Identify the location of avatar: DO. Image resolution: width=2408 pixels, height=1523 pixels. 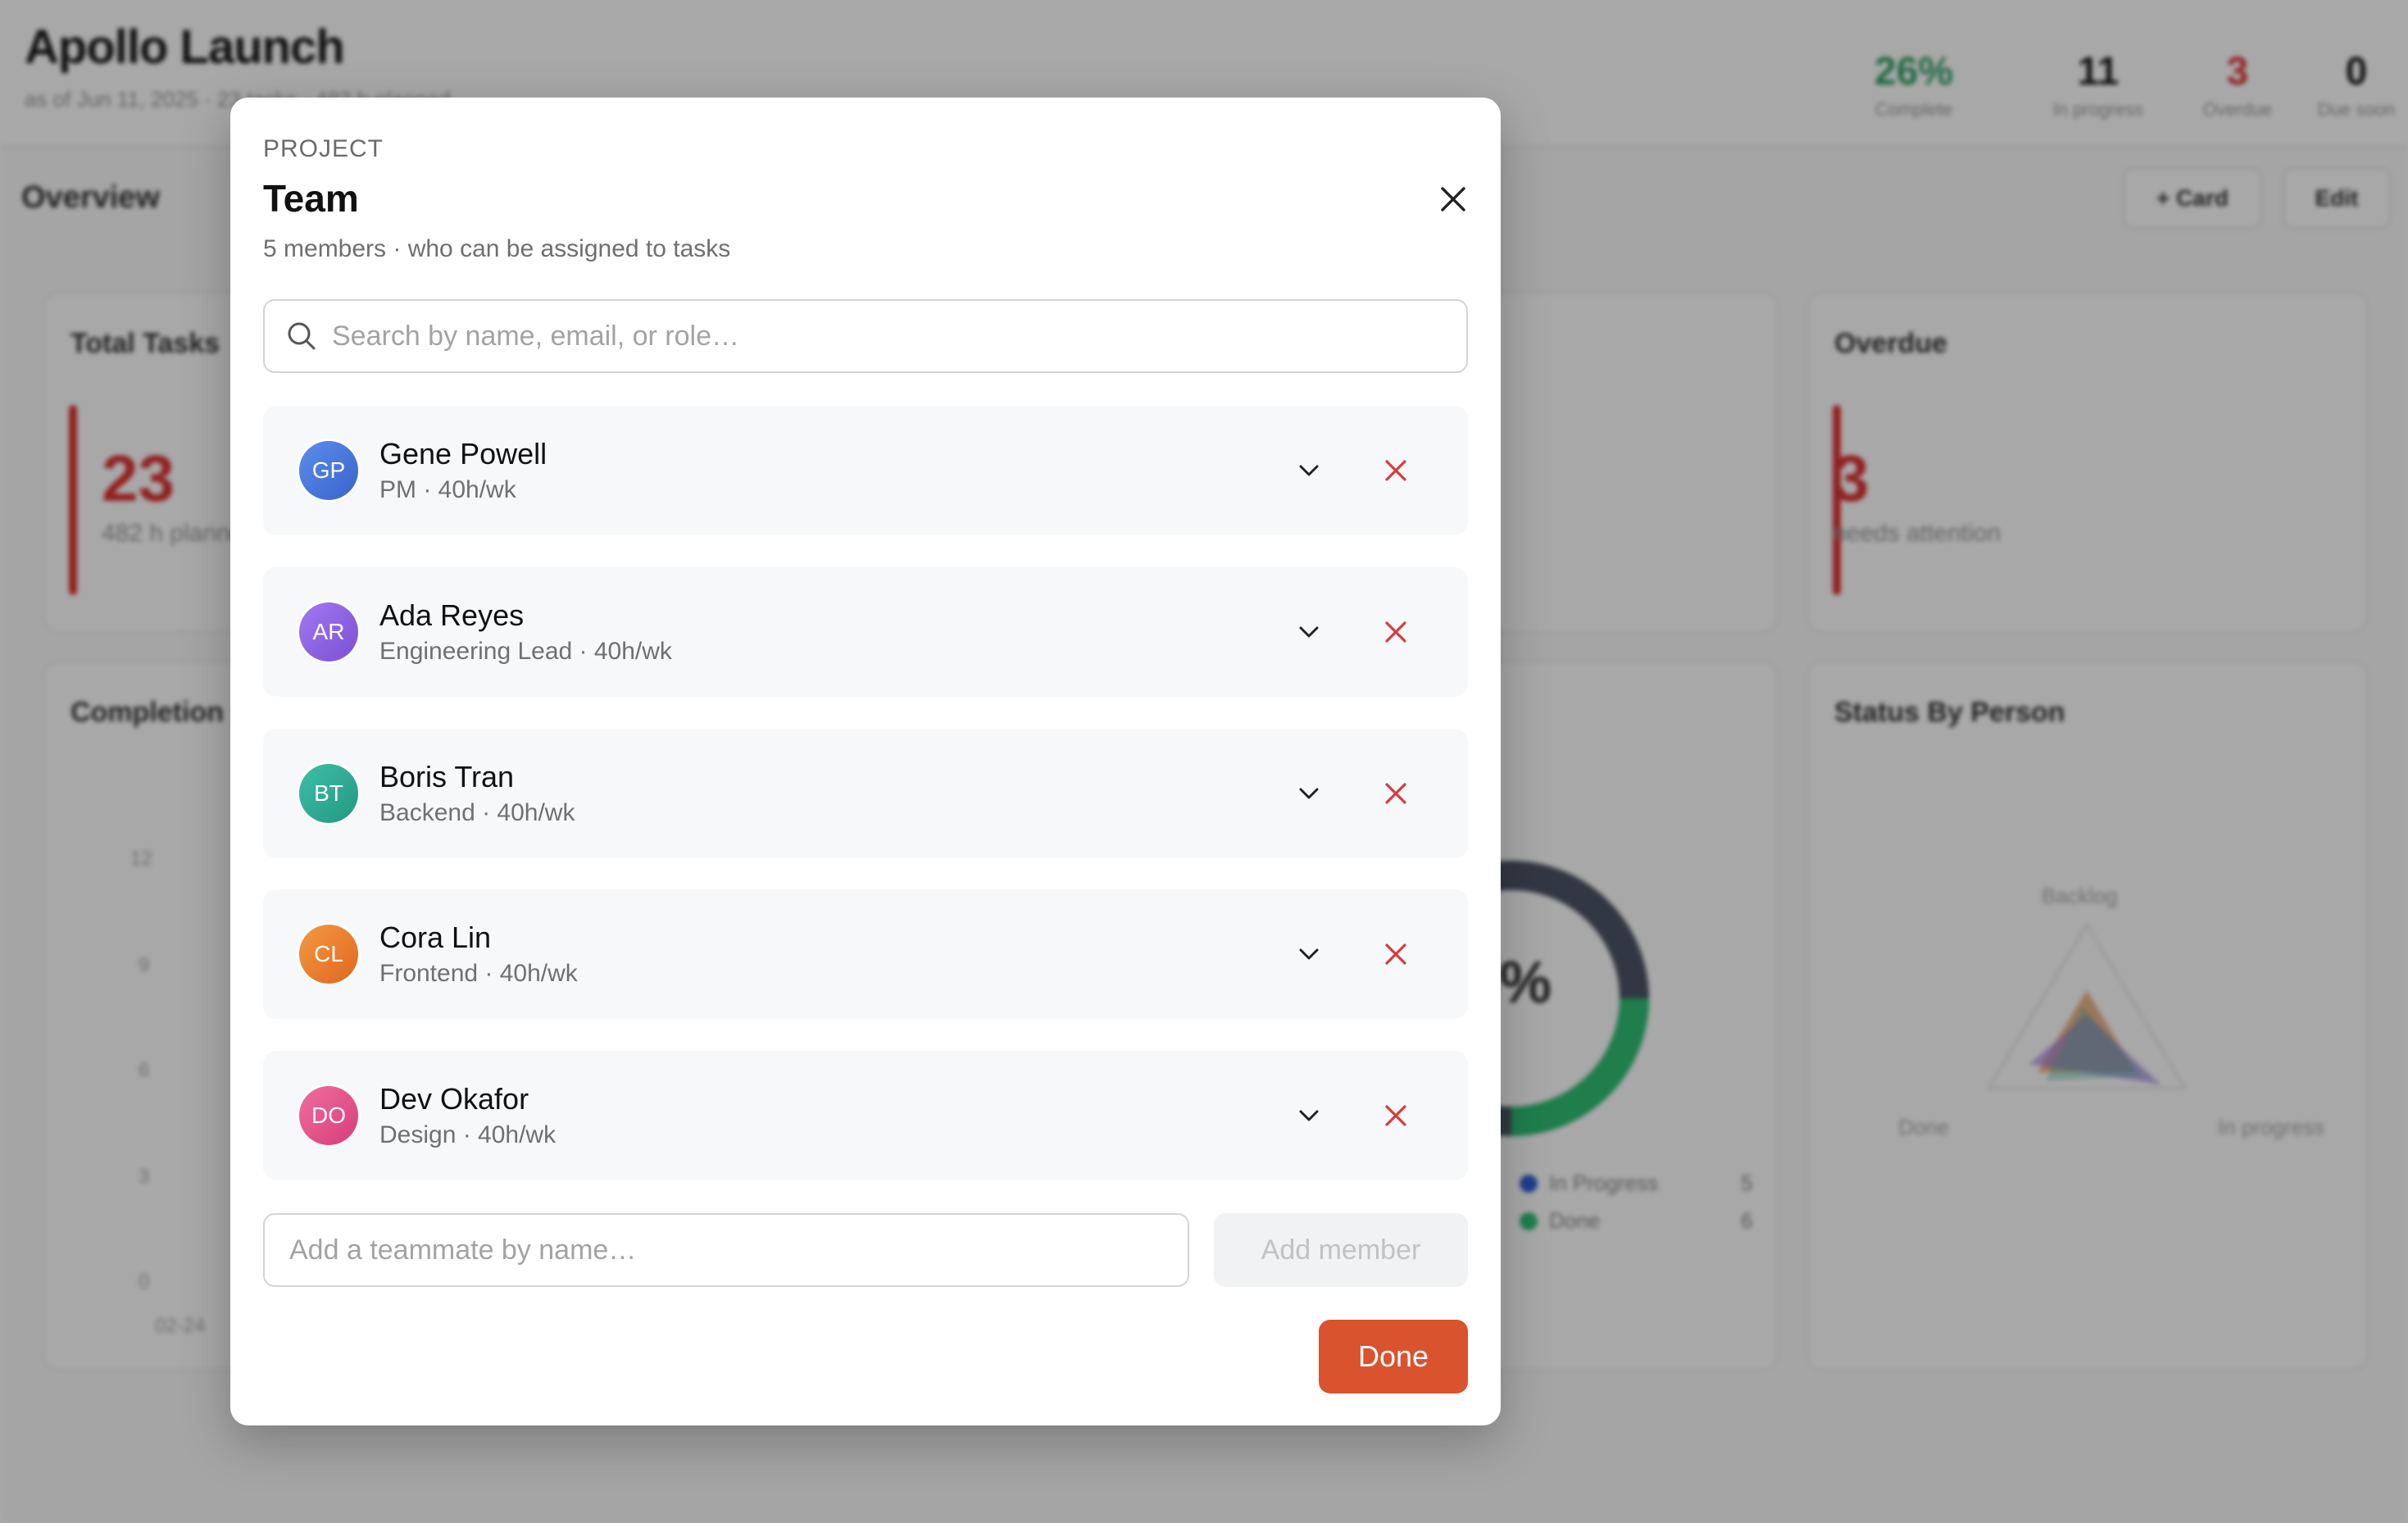
(328, 1115).